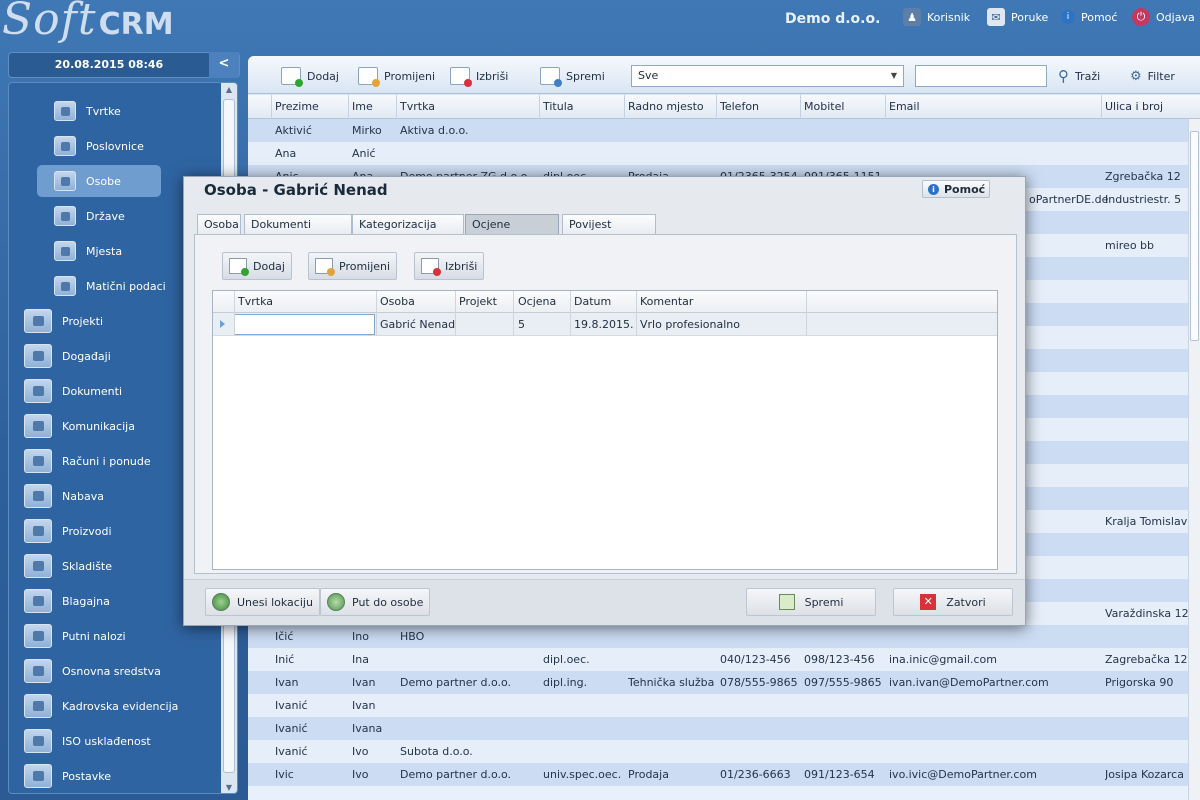 The image size is (1200, 800). I want to click on column-header: Komentar, so click(666, 301).